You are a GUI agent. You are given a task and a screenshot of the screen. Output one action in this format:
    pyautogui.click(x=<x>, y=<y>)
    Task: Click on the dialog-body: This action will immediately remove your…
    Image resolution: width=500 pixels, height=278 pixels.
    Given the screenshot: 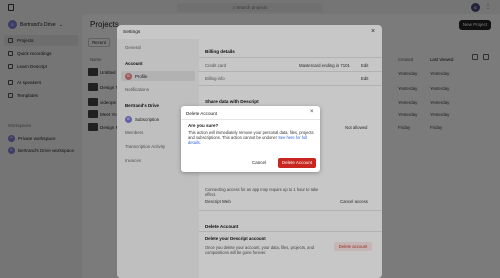 What is the action you would take?
    pyautogui.click(x=251, y=137)
    